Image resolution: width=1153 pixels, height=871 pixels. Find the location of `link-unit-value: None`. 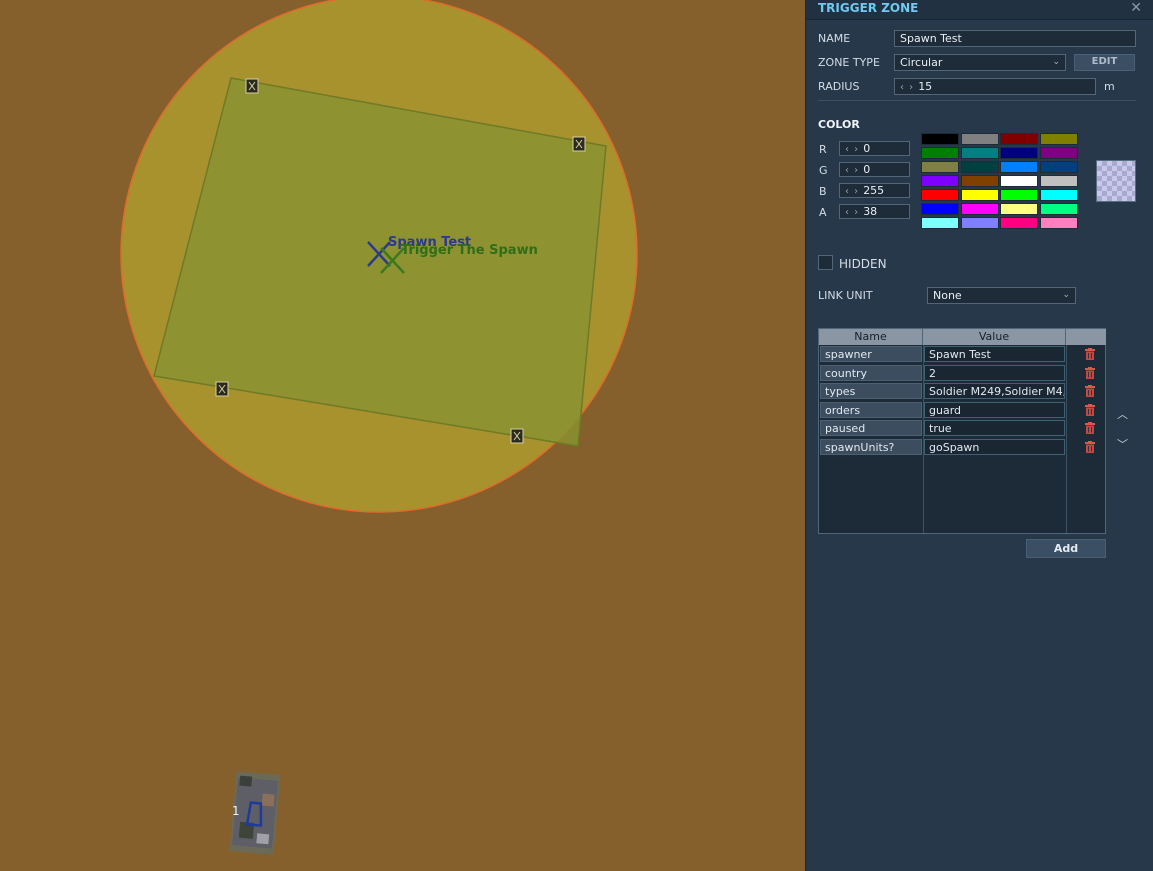

link-unit-value: None is located at coordinates (947, 295).